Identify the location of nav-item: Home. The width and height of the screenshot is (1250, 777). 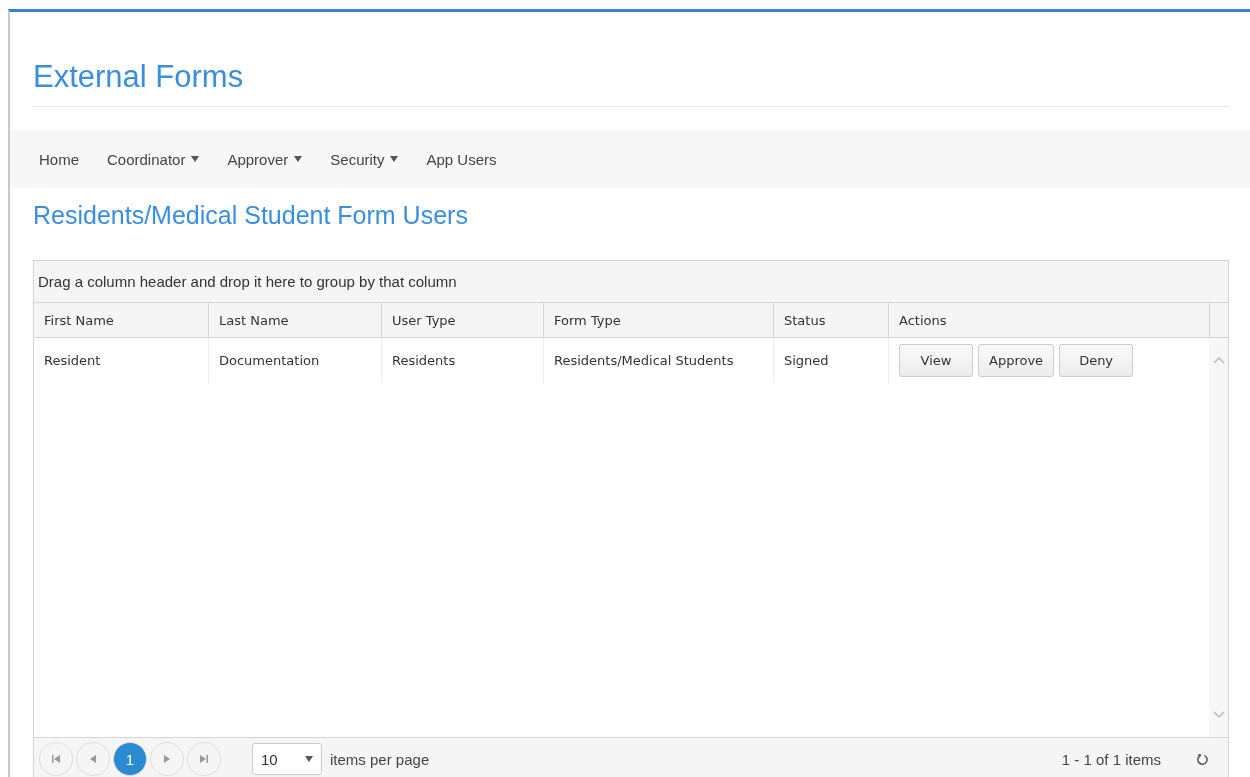
(61, 159).